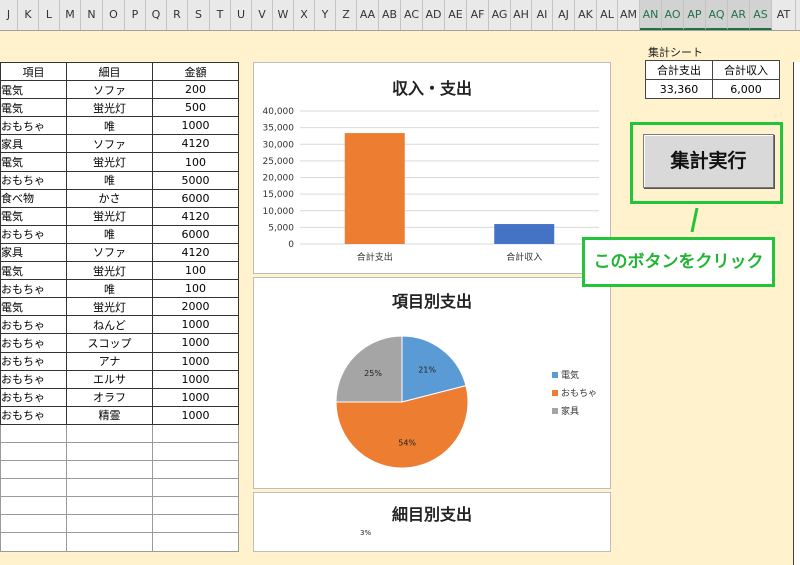 The height and width of the screenshot is (565, 800). I want to click on column-header-k: K, so click(28, 15).